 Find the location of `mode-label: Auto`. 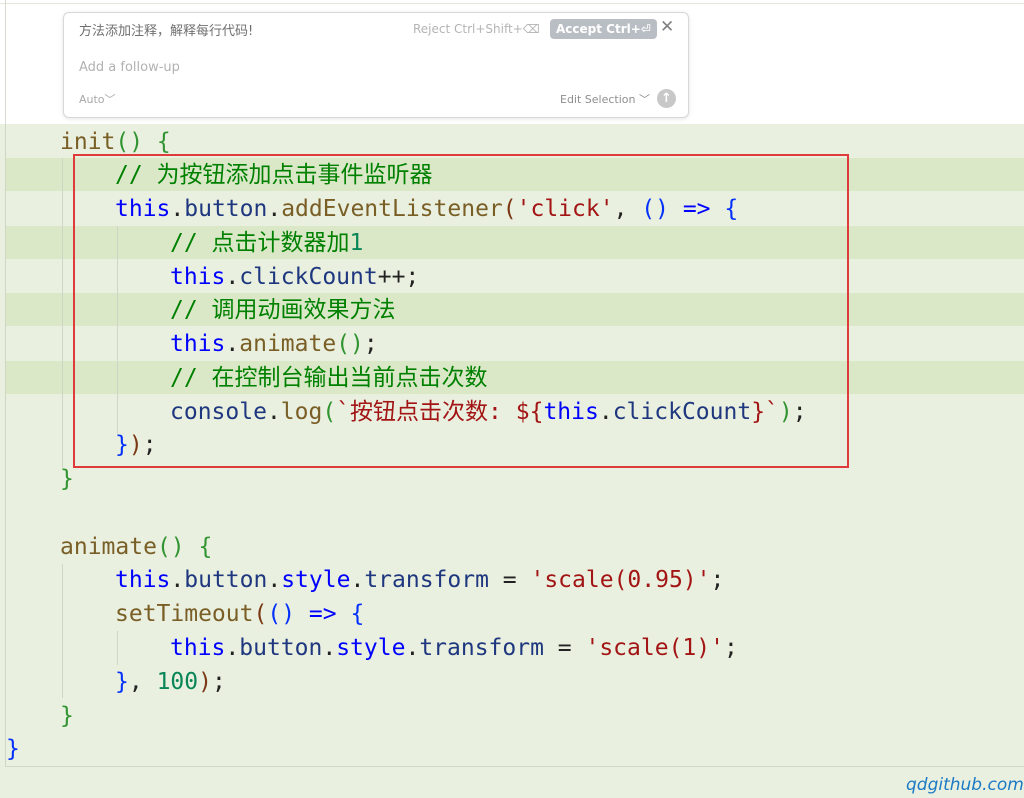

mode-label: Auto is located at coordinates (92, 99).